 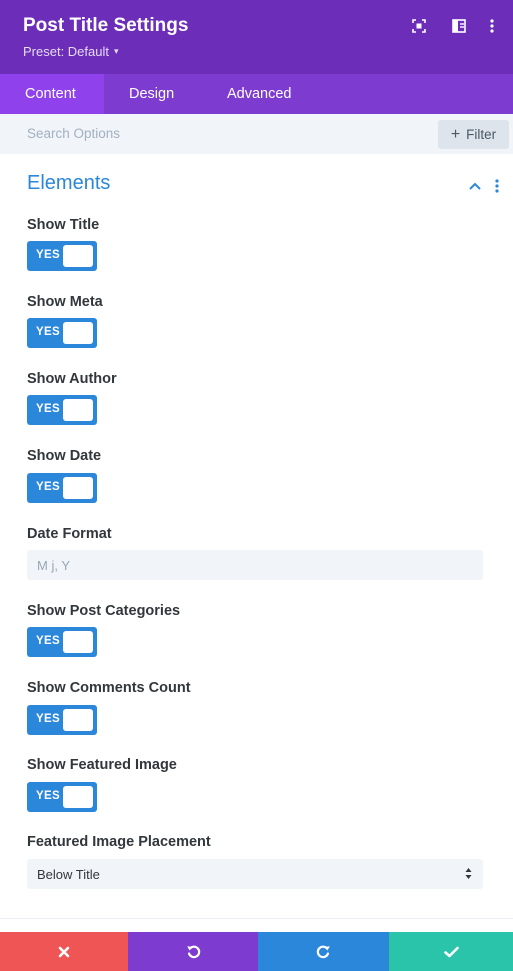 I want to click on undo-button, so click(x=193, y=951).